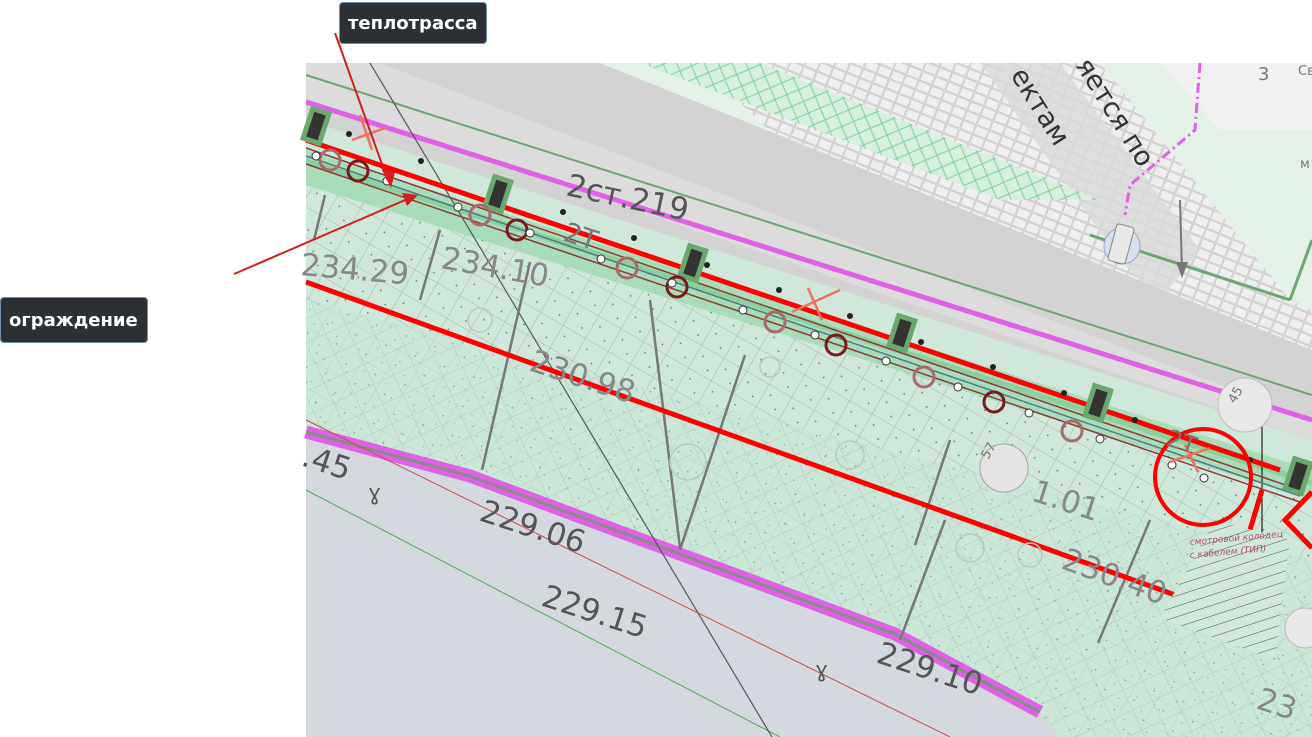 Image resolution: width=1312 pixels, height=737 pixels. What do you see at coordinates (374, 493) in the screenshot?
I see `grass-symbol-1: ɣ` at bounding box center [374, 493].